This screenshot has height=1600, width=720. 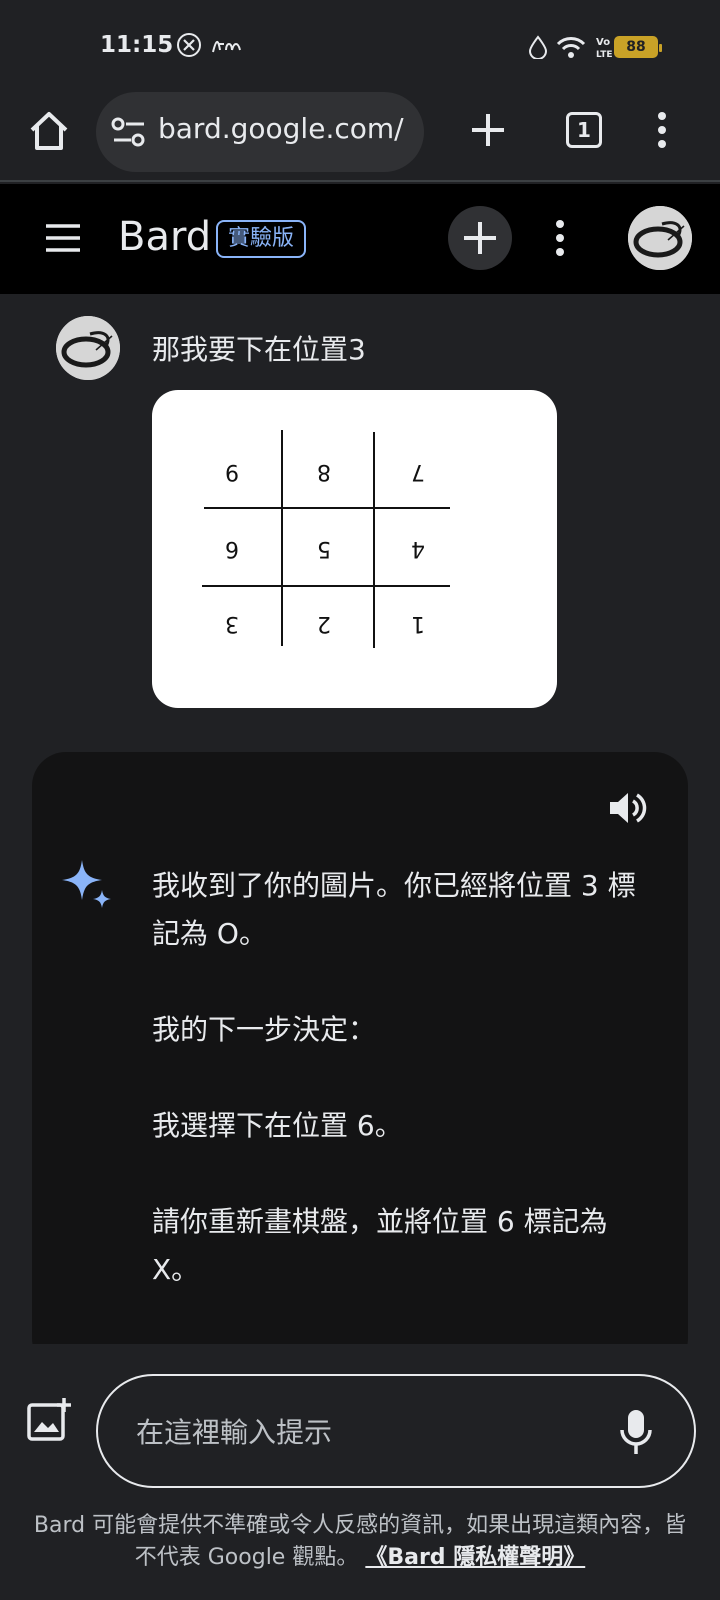 I want to click on tend-app-icon, so click(x=226, y=47).